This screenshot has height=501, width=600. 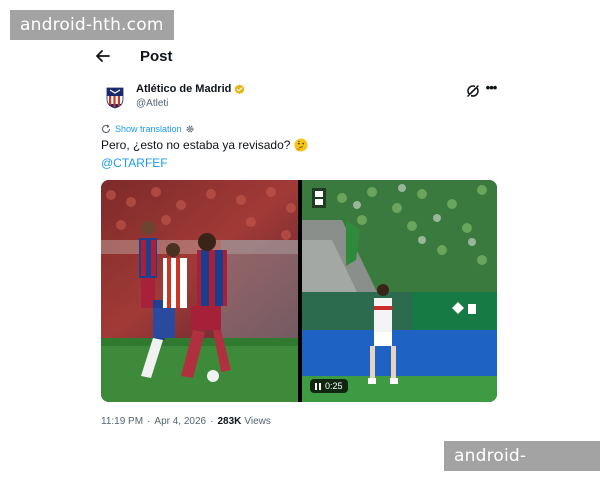 I want to click on post-meta: 11:19 PM · Apr 4, 2026 · 283K Views, so click(x=186, y=421).